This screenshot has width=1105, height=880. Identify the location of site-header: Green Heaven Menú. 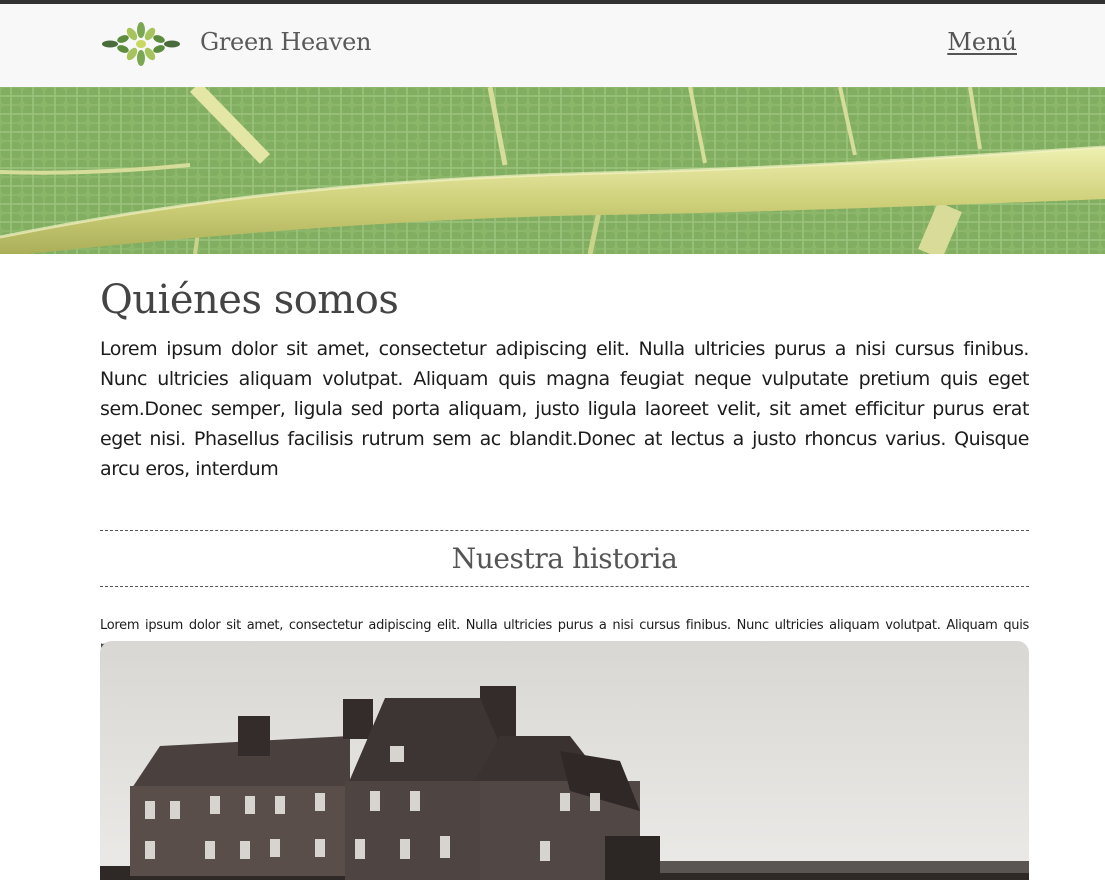
(552, 45).